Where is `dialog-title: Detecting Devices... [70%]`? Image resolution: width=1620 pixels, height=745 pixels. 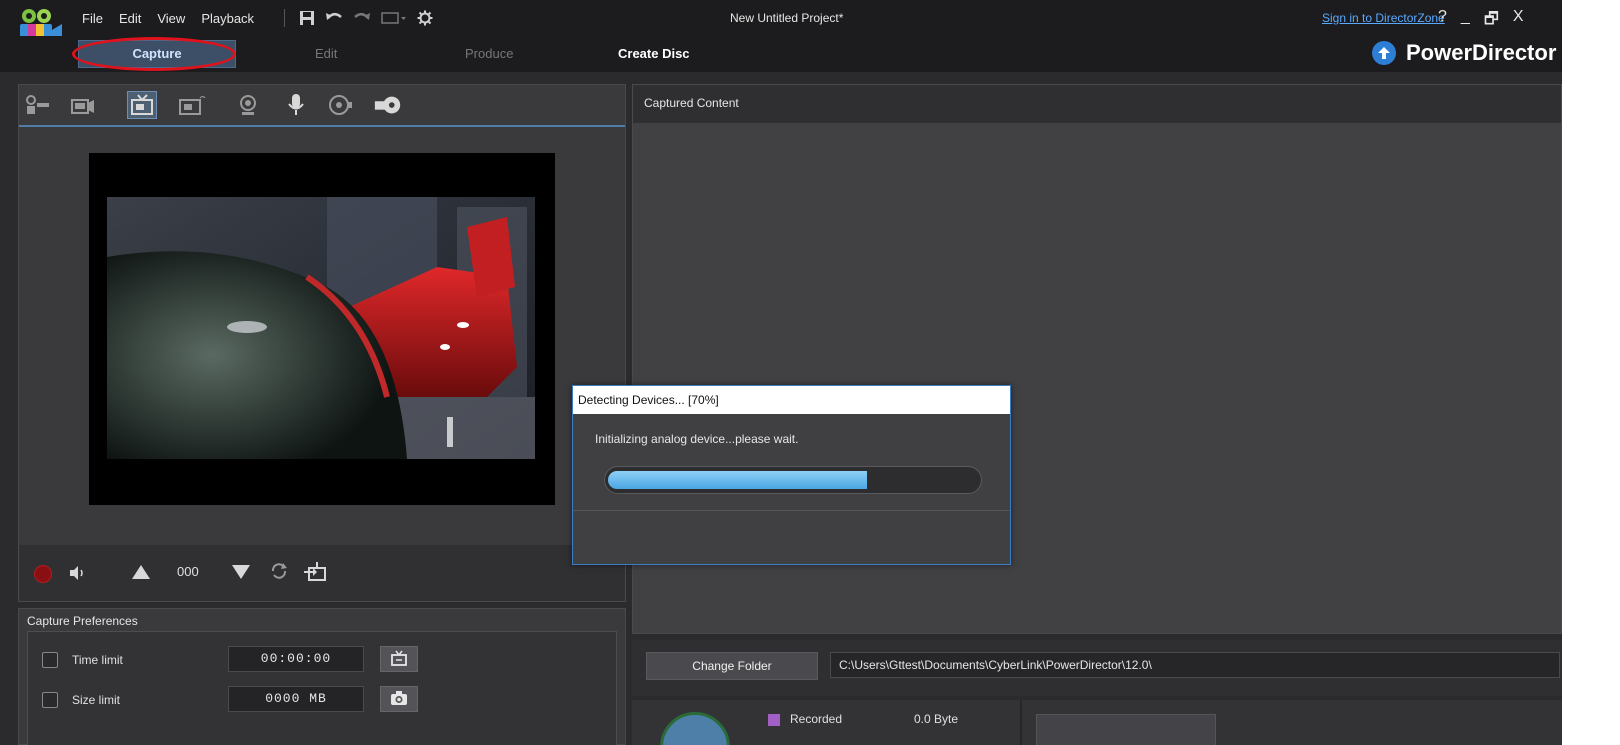
dialog-title: Detecting Devices... [70%] is located at coordinates (791, 400).